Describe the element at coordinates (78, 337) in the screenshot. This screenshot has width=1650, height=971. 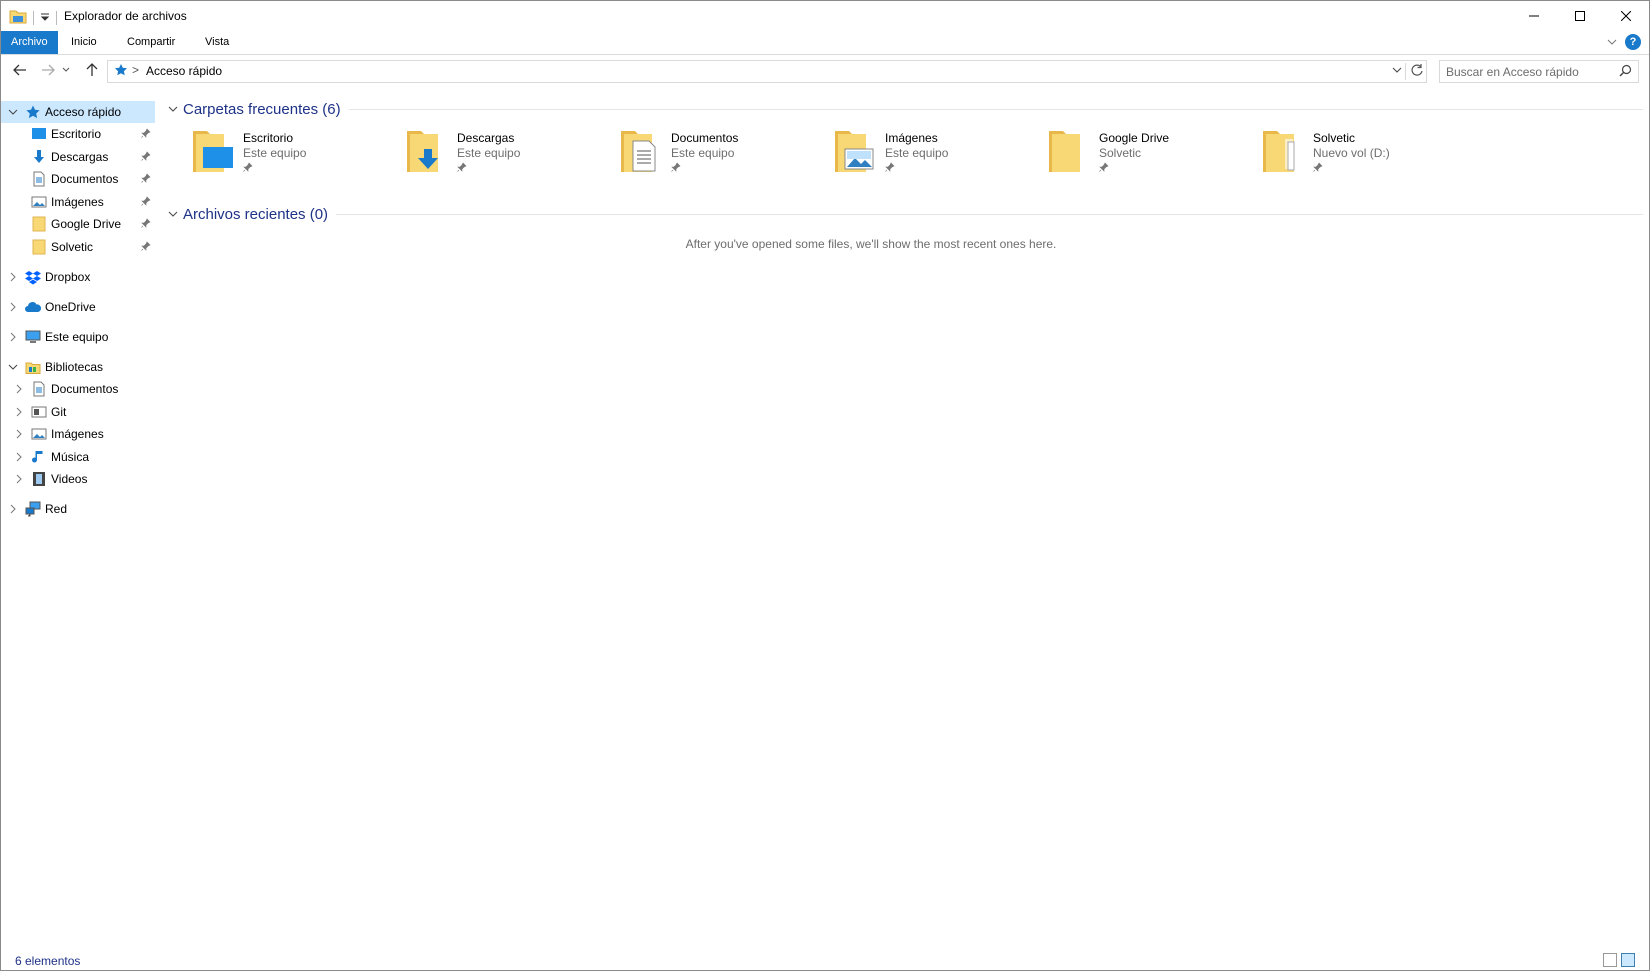
I see `sidebar-item-este-equipo: Este equipo` at that location.